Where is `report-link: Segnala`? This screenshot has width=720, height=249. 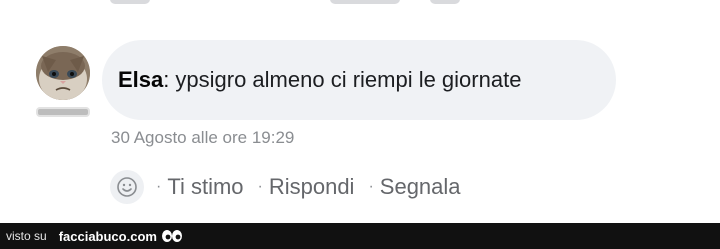 report-link: Segnala is located at coordinates (420, 187).